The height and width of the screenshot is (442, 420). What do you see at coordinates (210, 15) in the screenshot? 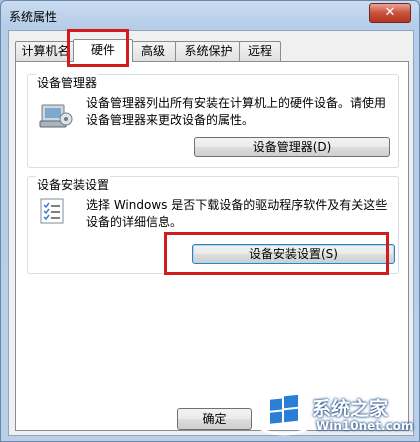
I see `title-bar: 系统属性 ✕` at bounding box center [210, 15].